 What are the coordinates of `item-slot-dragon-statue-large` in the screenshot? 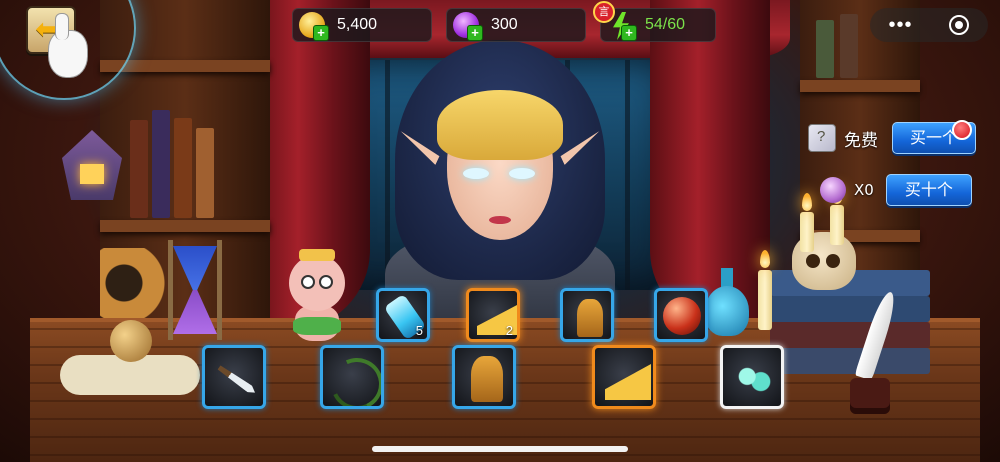 It's located at (484, 377).